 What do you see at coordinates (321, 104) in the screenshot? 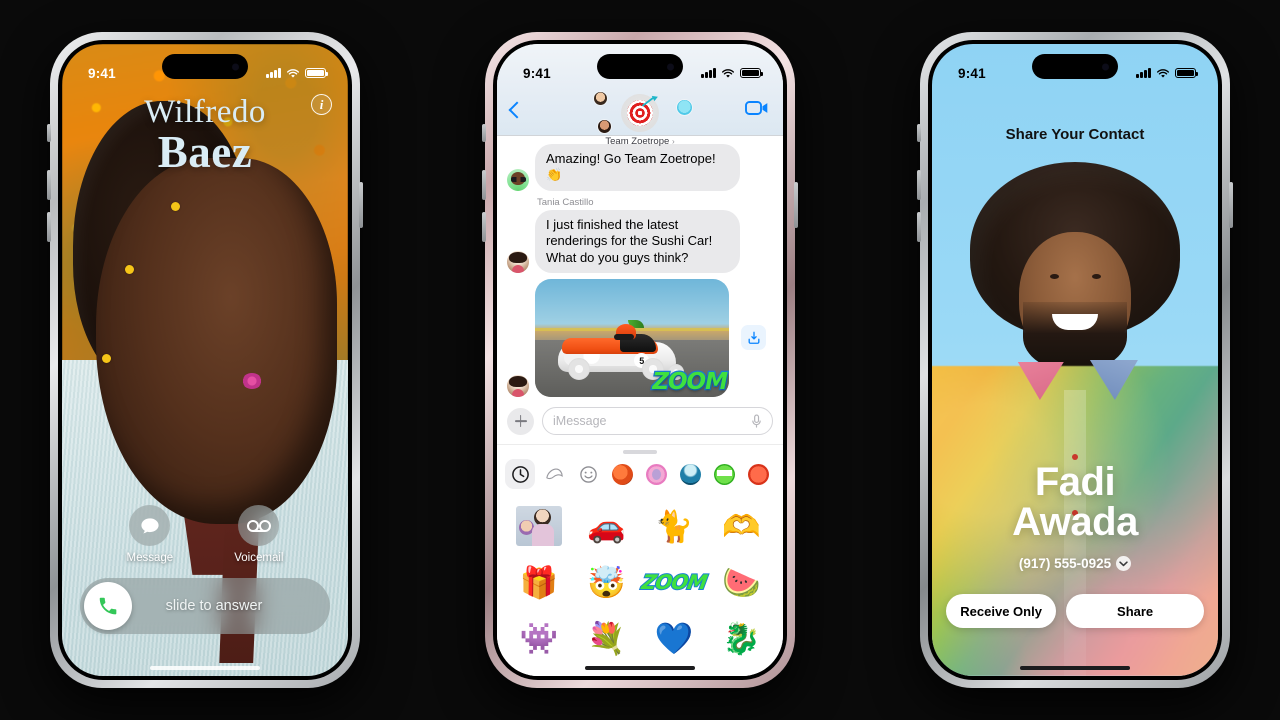
I see `call-info-button: i` at bounding box center [321, 104].